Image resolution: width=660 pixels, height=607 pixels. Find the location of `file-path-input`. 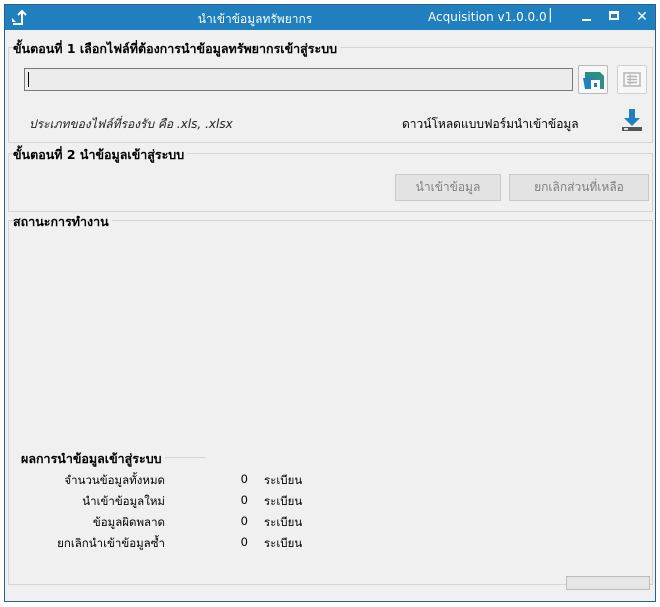

file-path-input is located at coordinates (298, 79).